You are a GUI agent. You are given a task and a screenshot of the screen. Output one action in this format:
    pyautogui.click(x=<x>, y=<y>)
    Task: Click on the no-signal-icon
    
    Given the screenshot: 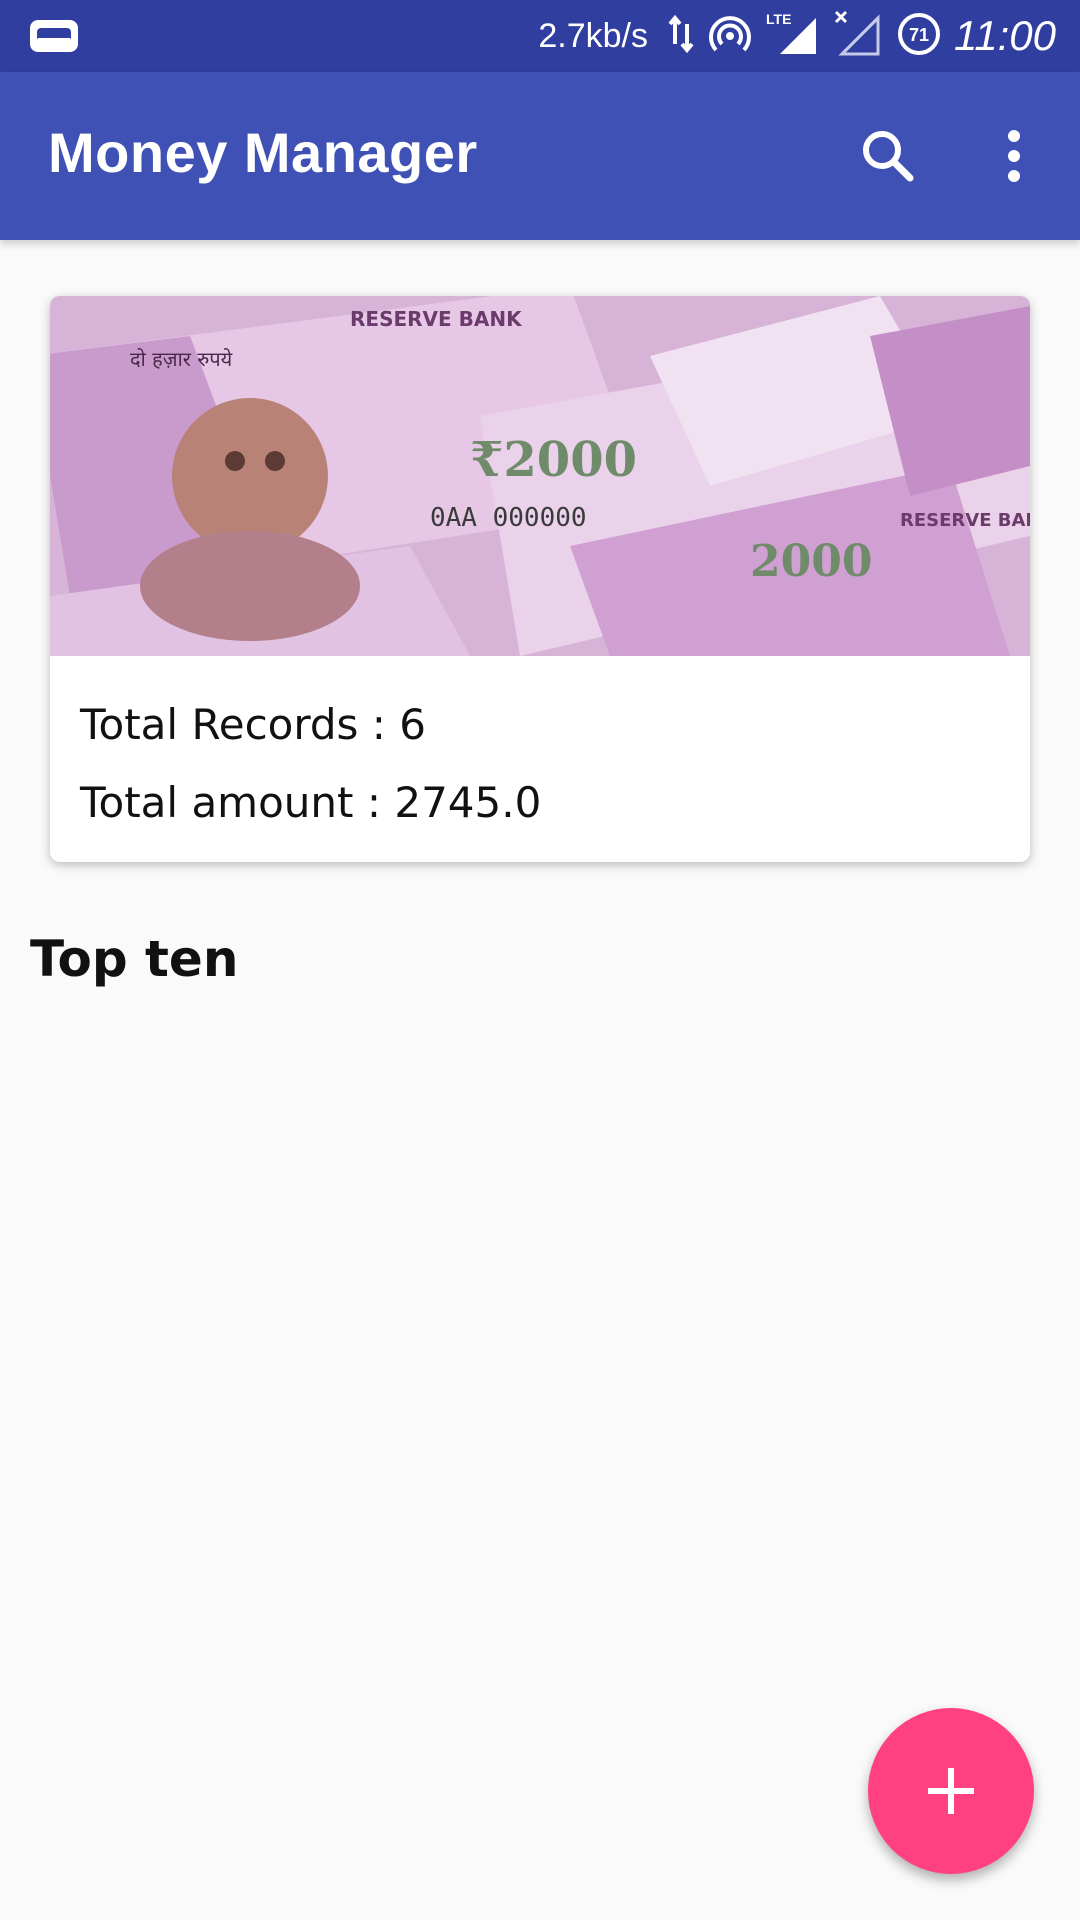 What is the action you would take?
    pyautogui.click(x=858, y=36)
    